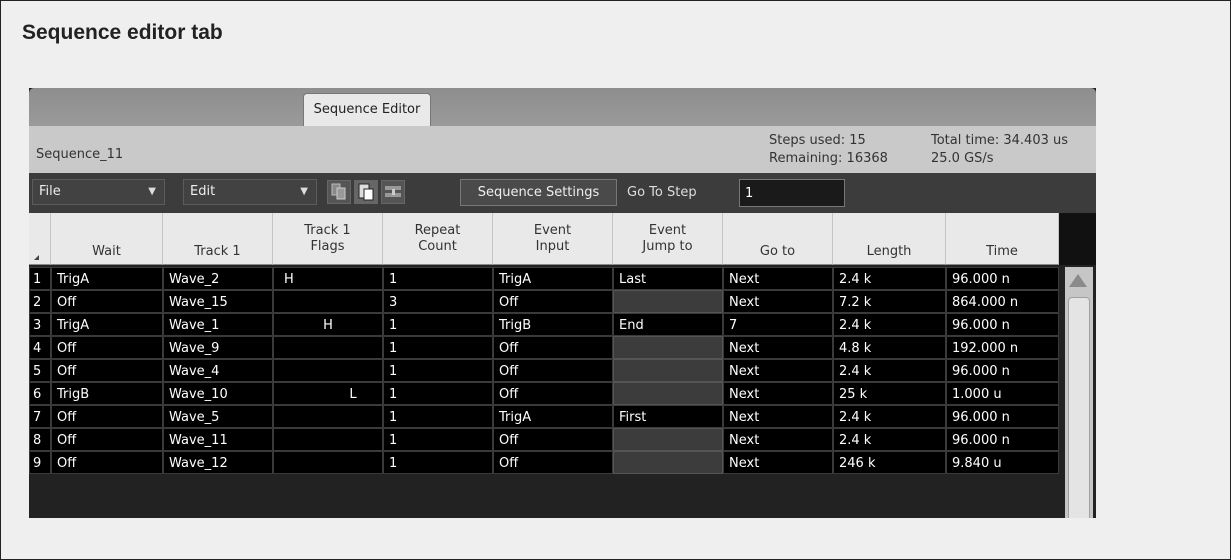 Image resolution: width=1231 pixels, height=560 pixels. I want to click on length-cell: 25 k, so click(889, 393).